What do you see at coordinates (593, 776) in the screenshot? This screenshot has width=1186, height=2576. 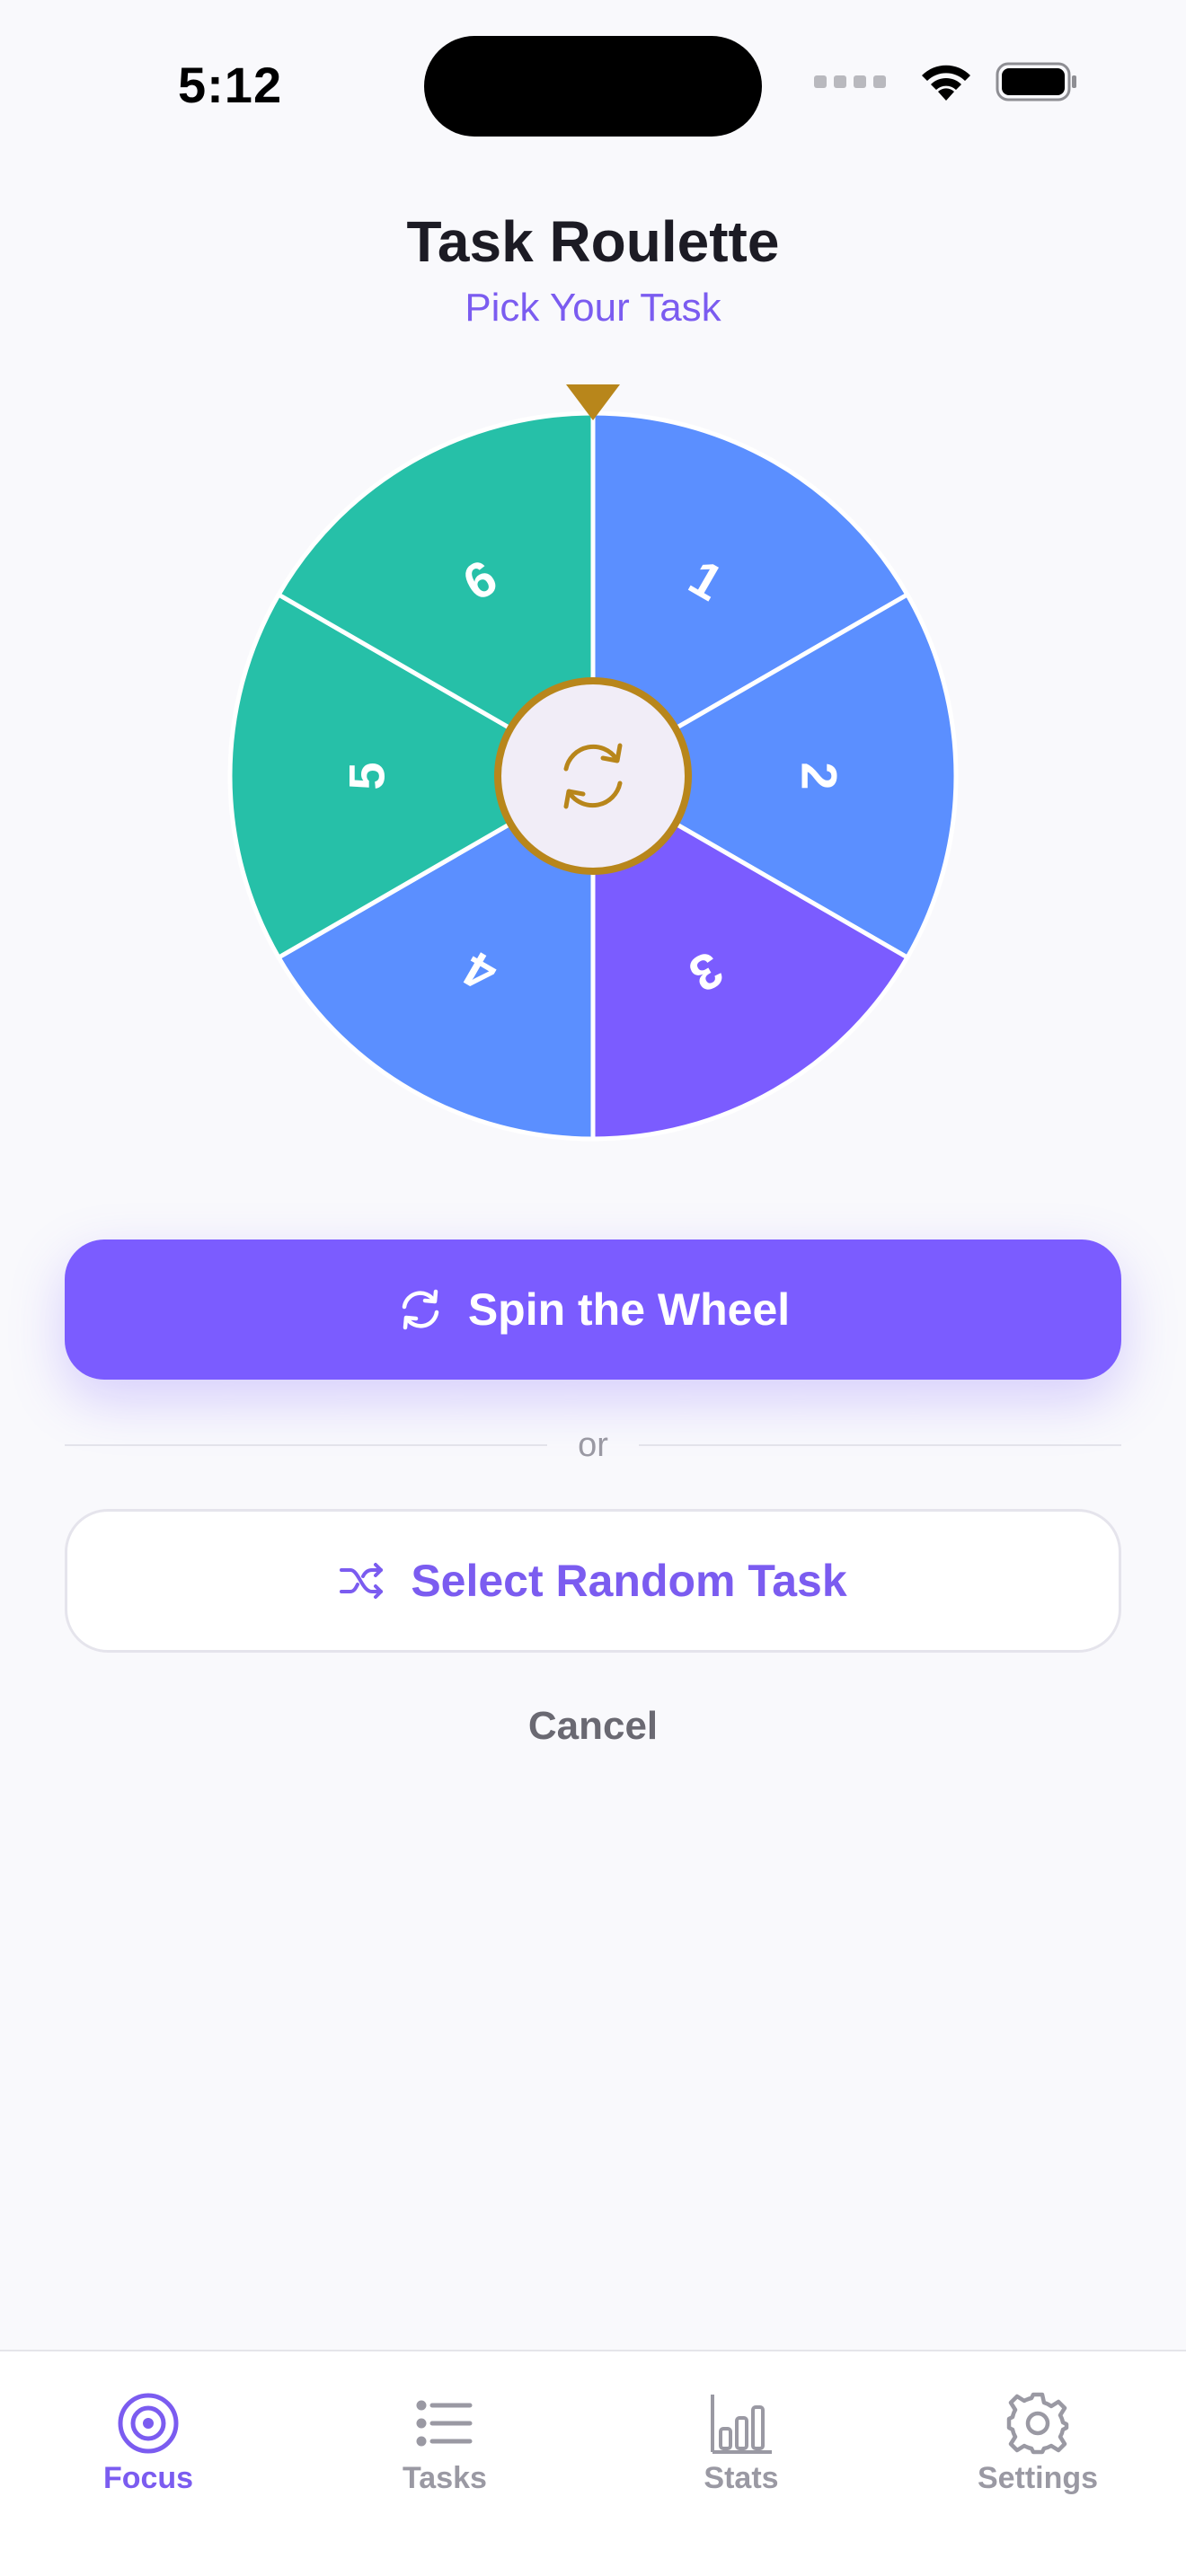 I see `wheel-hub` at bounding box center [593, 776].